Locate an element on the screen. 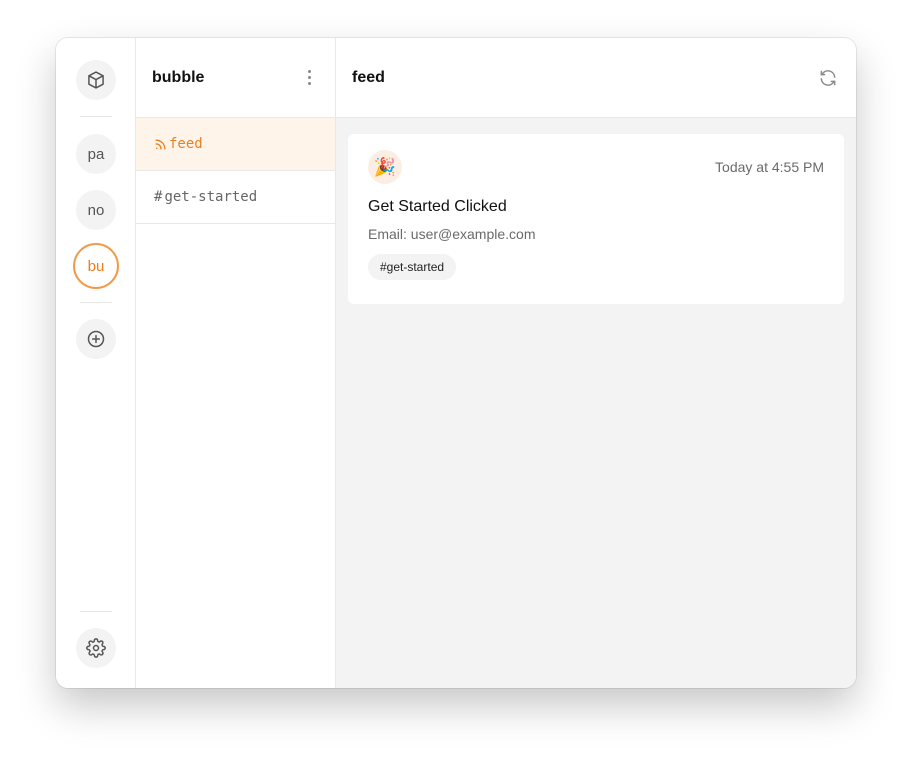 This screenshot has height=762, width=912. workspace-pa: pa is located at coordinates (96, 154).